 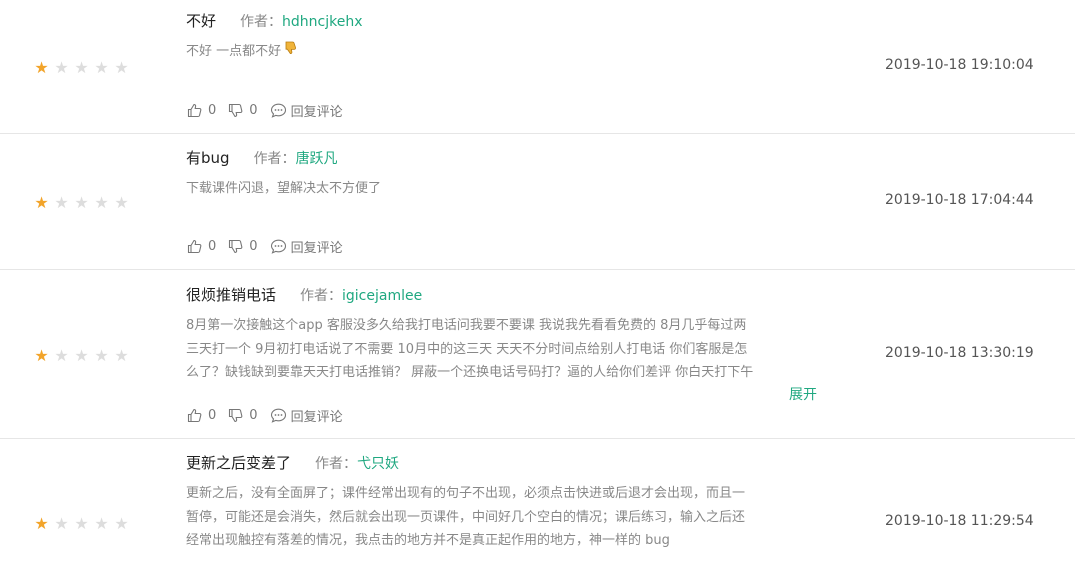 What do you see at coordinates (239, 463) in the screenshot?
I see `review-title: 更新之后变差了` at bounding box center [239, 463].